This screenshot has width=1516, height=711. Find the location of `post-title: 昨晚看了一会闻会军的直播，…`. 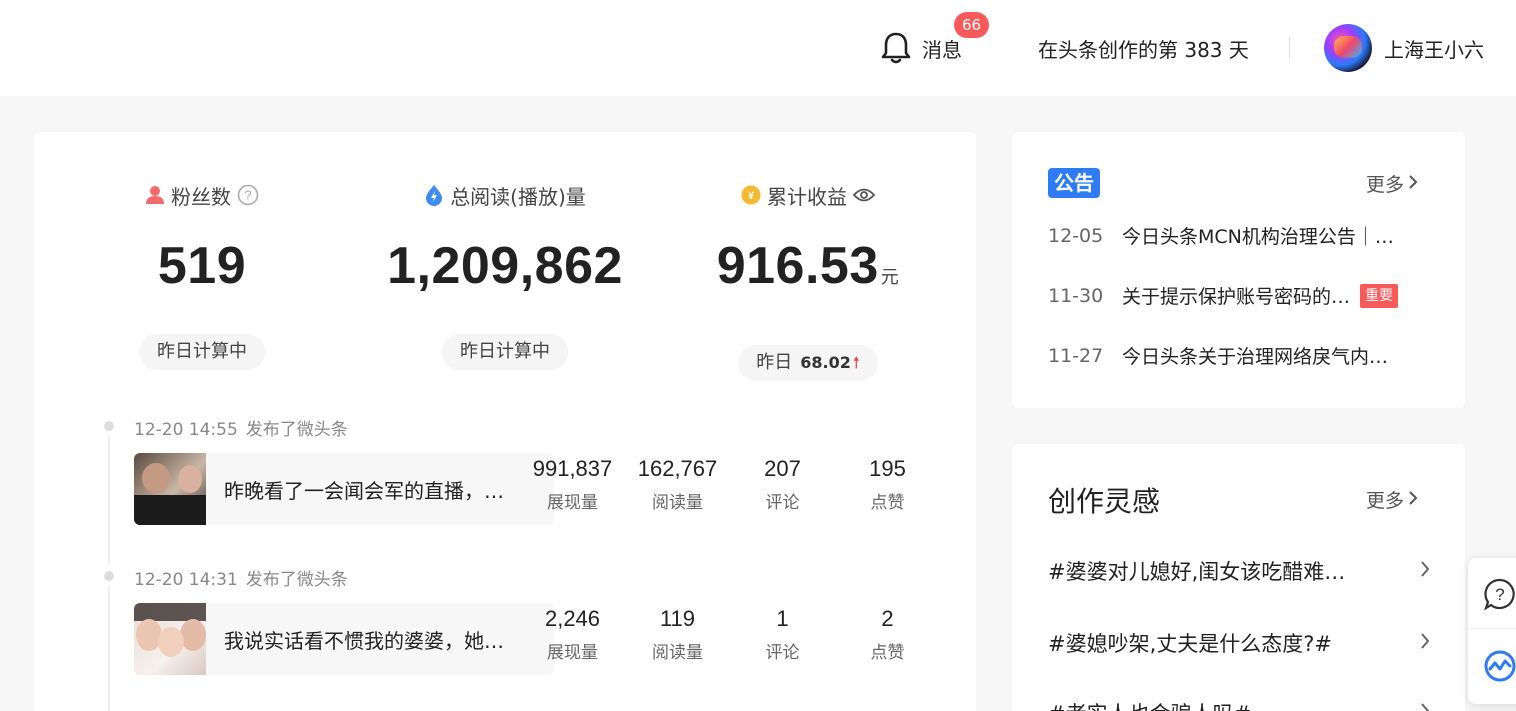

post-title: 昨晚看了一会闻会军的直播，… is located at coordinates (364, 490).